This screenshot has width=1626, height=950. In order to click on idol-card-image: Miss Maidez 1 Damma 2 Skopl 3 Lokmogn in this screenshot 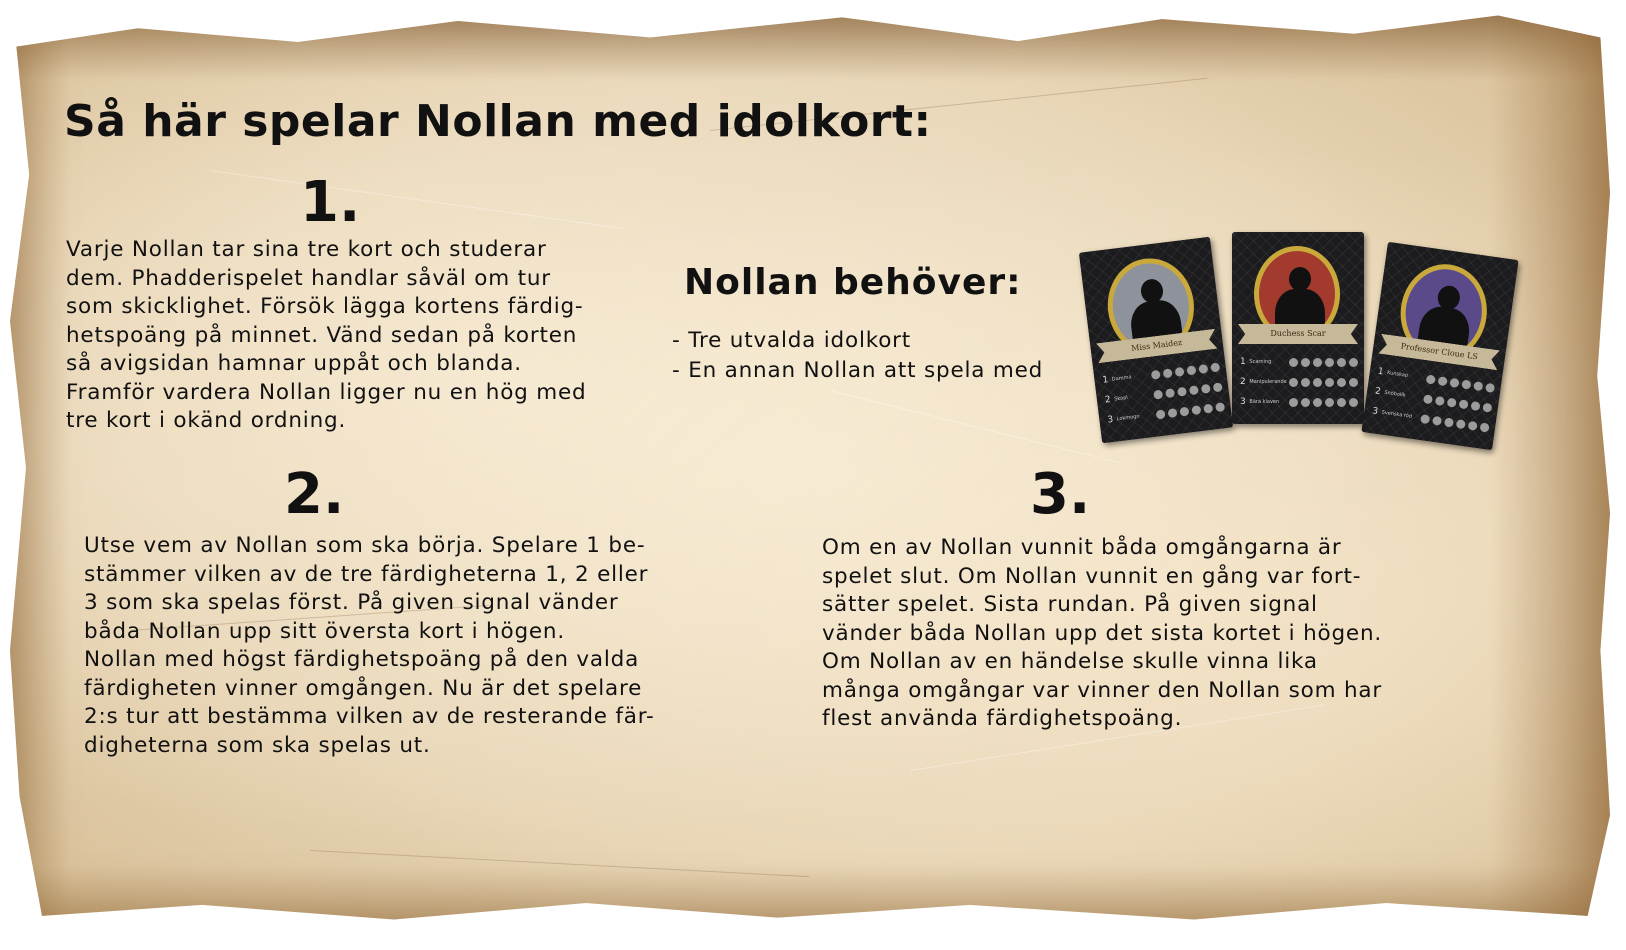, I will do `click(1156, 340)`.